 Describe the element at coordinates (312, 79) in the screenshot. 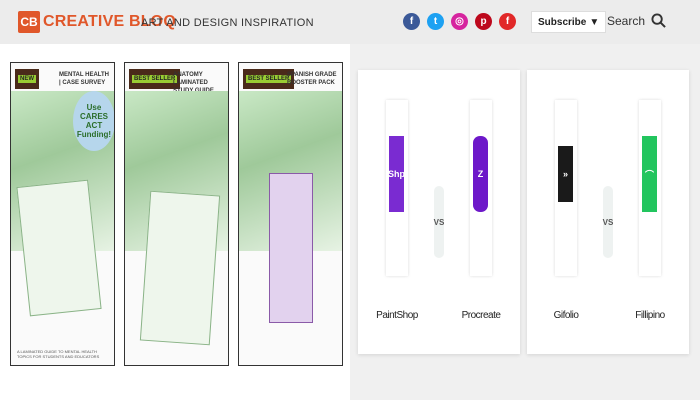

I see `book-title: SPANISH GRADE BOOSTER PACK` at that location.